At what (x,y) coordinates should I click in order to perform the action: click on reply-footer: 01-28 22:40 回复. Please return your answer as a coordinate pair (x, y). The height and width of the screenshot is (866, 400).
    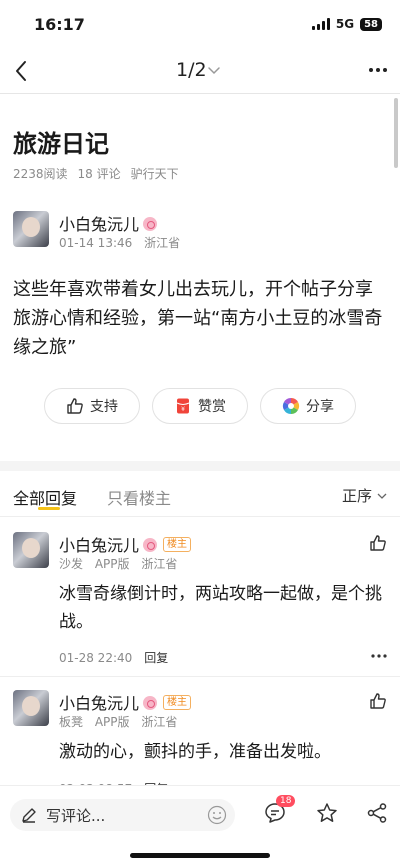
    Looking at the image, I should click on (113, 657).